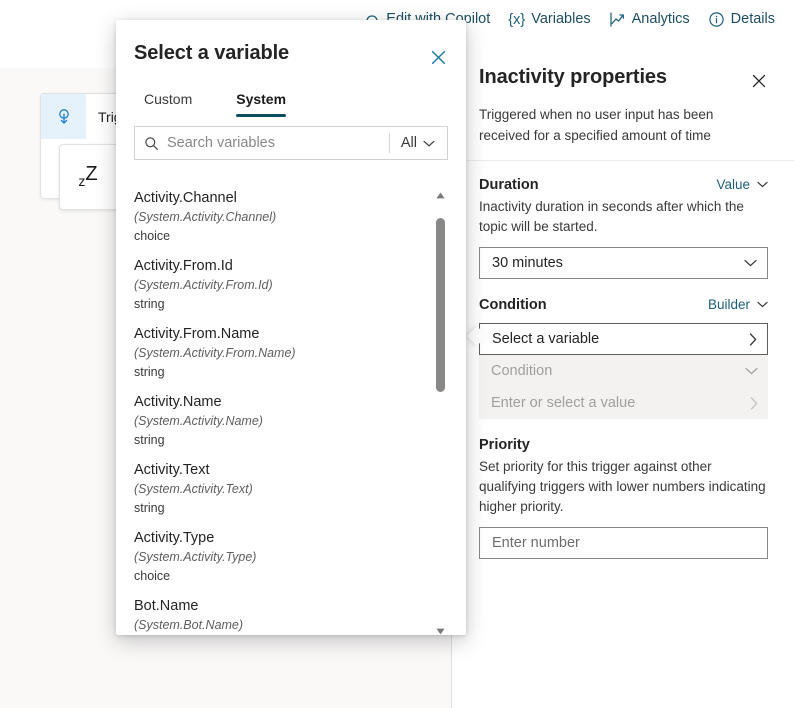 The image size is (794, 708). What do you see at coordinates (440, 305) in the screenshot?
I see `scrollbar-thumb` at bounding box center [440, 305].